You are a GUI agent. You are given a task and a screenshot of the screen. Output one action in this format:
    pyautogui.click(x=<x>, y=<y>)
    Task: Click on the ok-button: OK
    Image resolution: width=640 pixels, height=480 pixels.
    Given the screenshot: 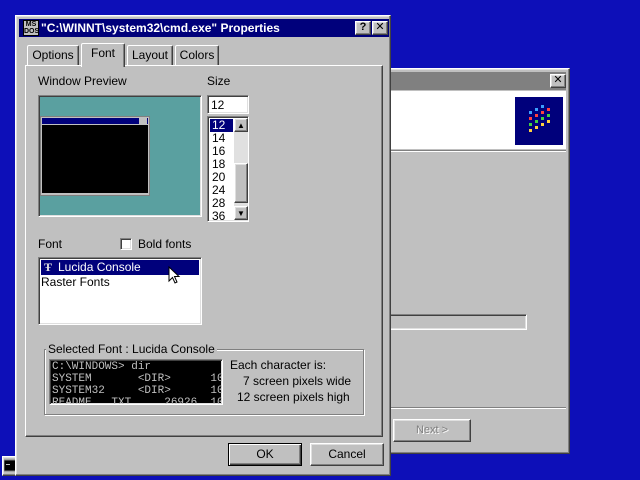 What is the action you would take?
    pyautogui.click(x=265, y=454)
    